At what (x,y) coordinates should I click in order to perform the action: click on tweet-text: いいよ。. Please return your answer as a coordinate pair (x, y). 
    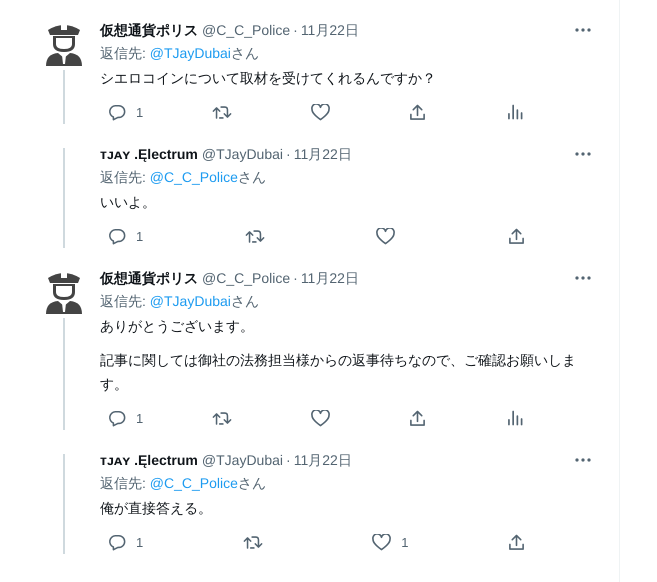
    Looking at the image, I should click on (128, 202).